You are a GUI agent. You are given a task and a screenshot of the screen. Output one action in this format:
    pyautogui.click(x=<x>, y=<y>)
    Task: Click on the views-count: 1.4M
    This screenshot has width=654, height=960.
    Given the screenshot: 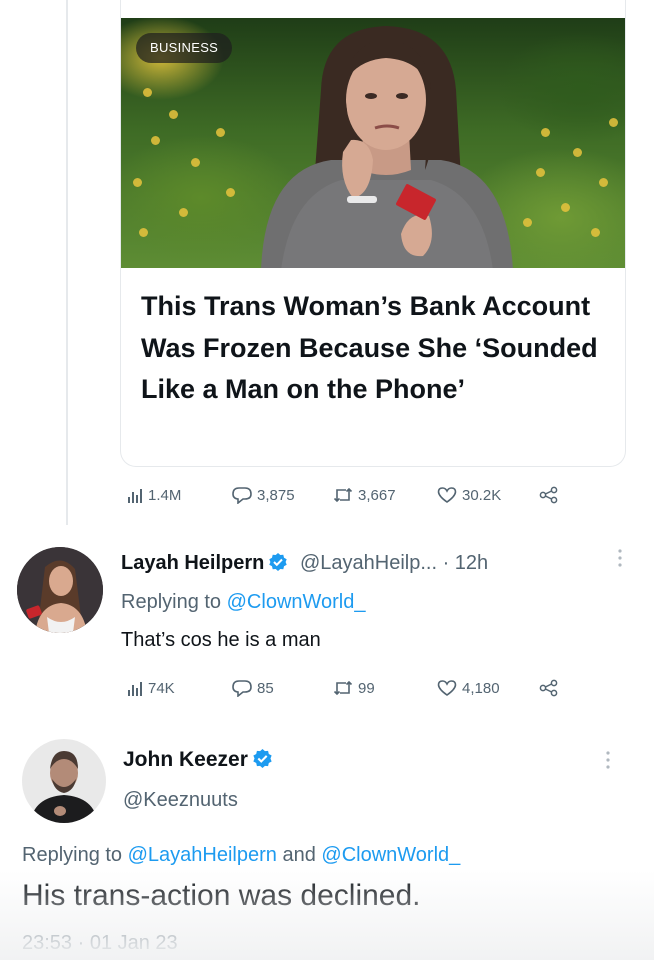 What is the action you would take?
    pyautogui.click(x=165, y=495)
    